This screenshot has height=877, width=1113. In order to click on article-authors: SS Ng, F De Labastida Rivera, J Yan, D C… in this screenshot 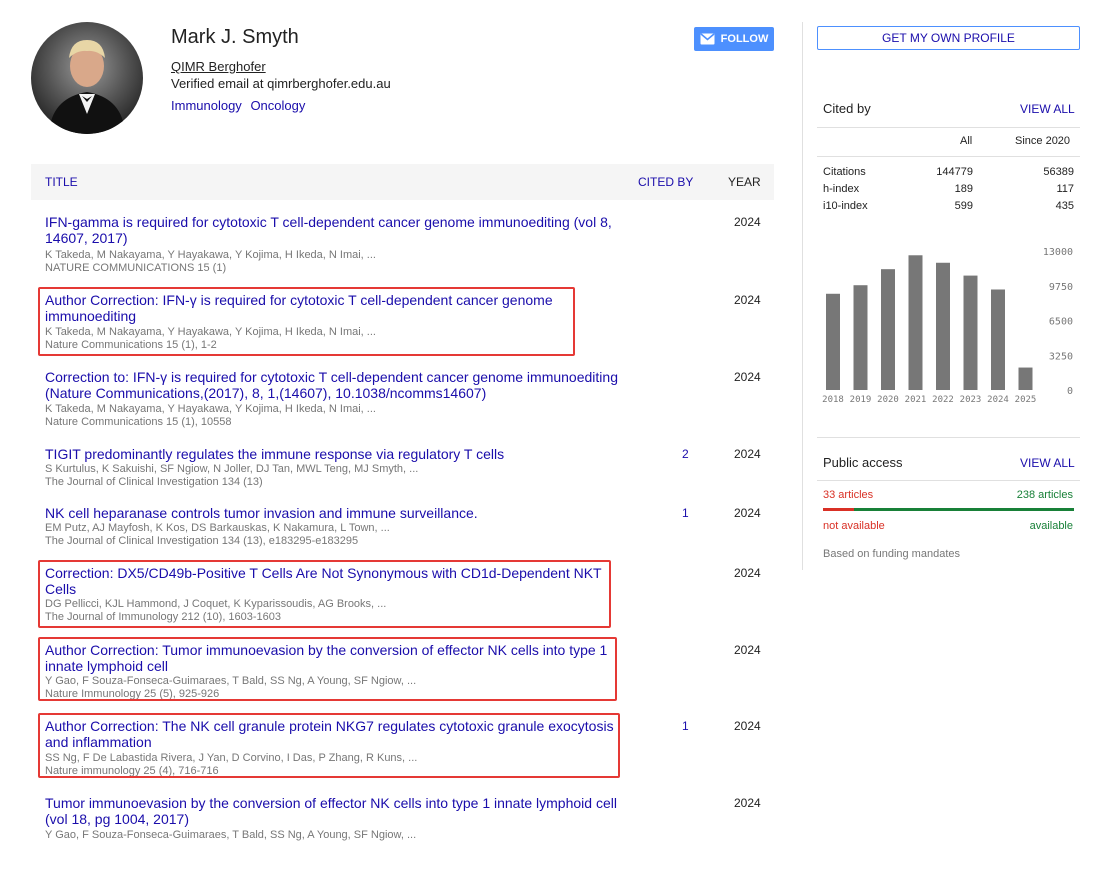, I will do `click(231, 758)`.